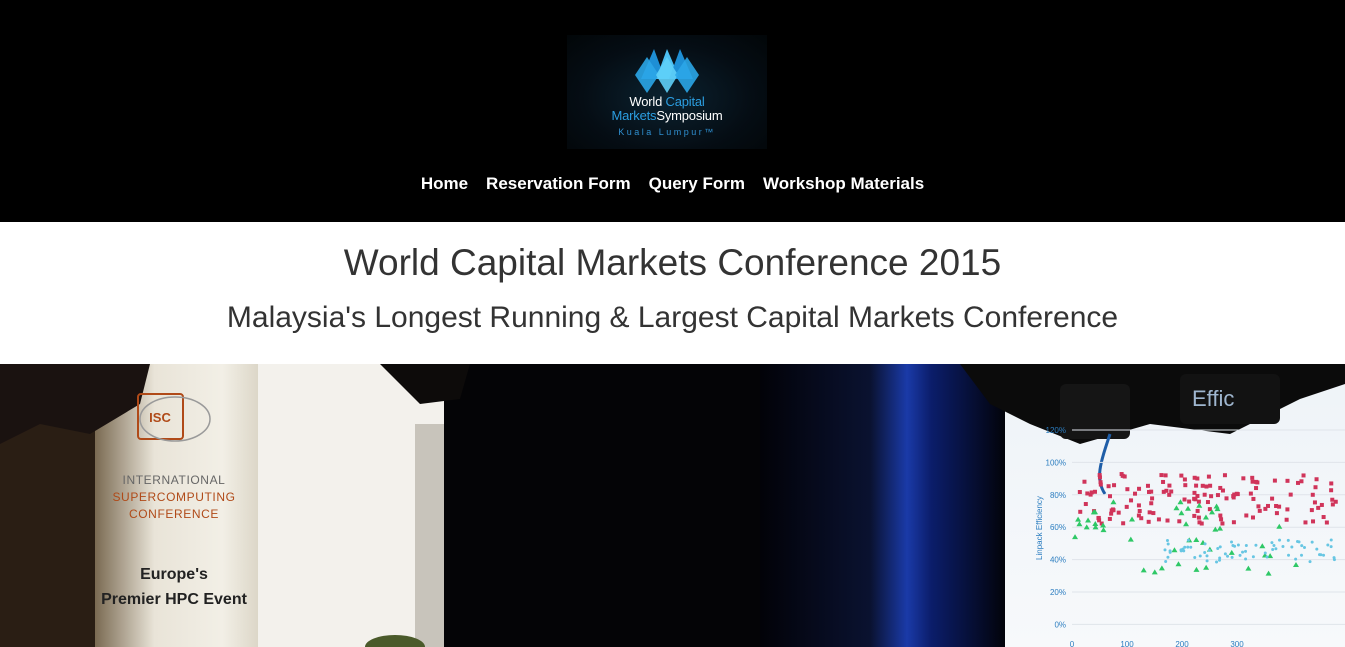 Image resolution: width=1345 pixels, height=647 pixels. What do you see at coordinates (685, 101) in the screenshot?
I see `logo-word-capital: Capital` at bounding box center [685, 101].